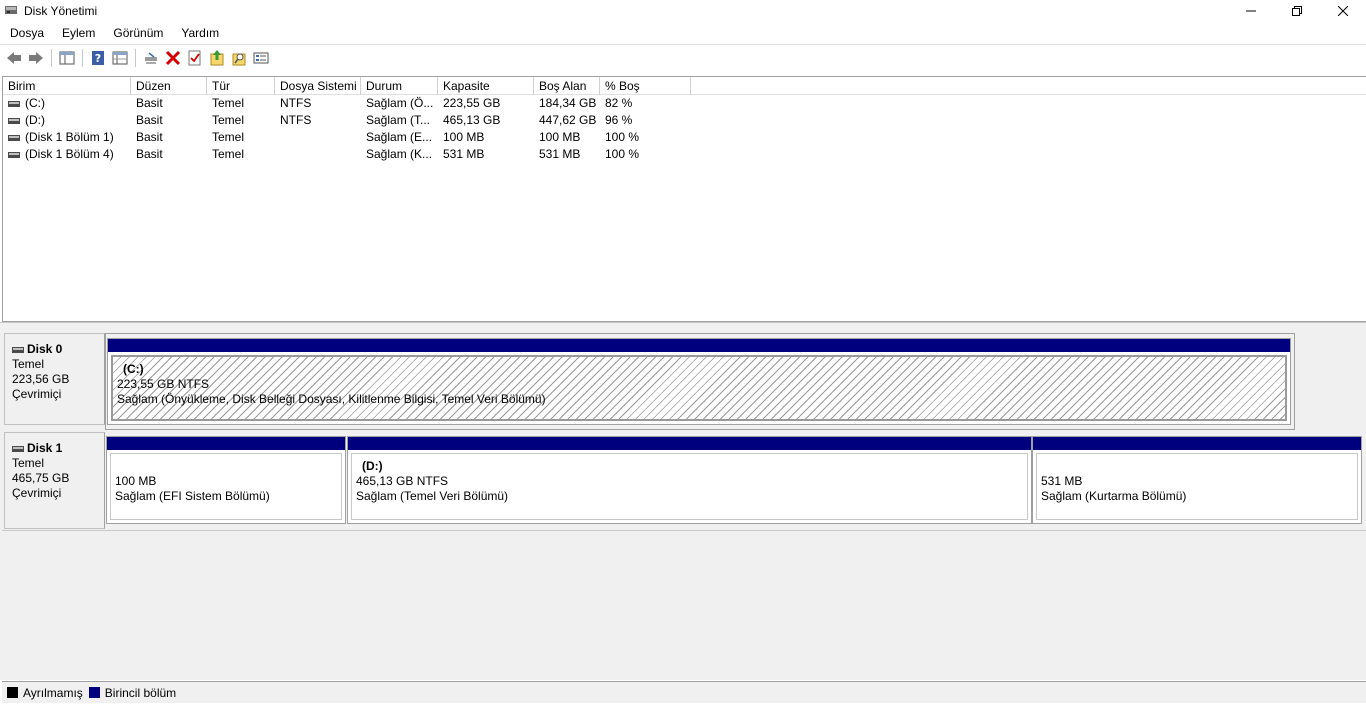 This screenshot has width=1366, height=705. I want to click on cell-free-space: 100 MB, so click(560, 137).